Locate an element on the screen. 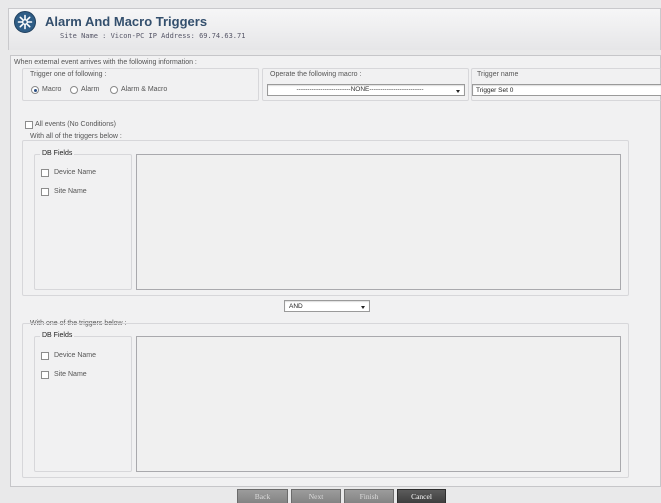 Image resolution: width=661 pixels, height=503 pixels. site-name-checkbox-all is located at coordinates (45, 192).